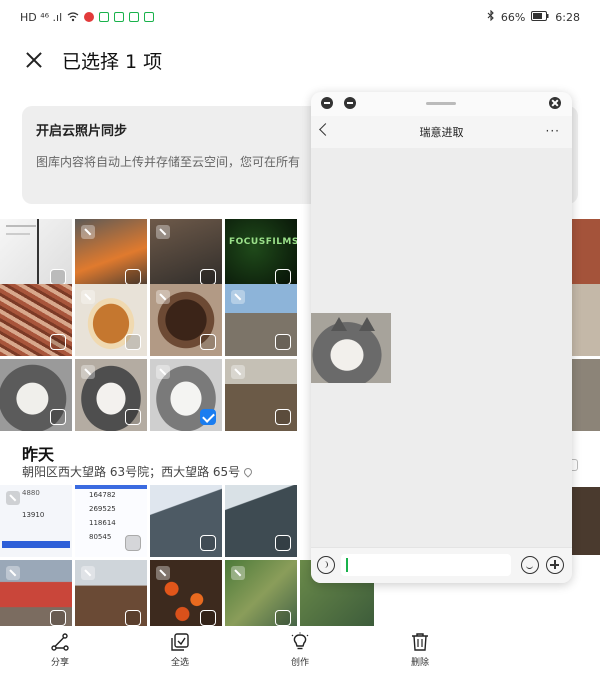 This screenshot has height=676, width=600. Describe the element at coordinates (530, 565) in the screenshot. I see `emoji-icon` at that location.